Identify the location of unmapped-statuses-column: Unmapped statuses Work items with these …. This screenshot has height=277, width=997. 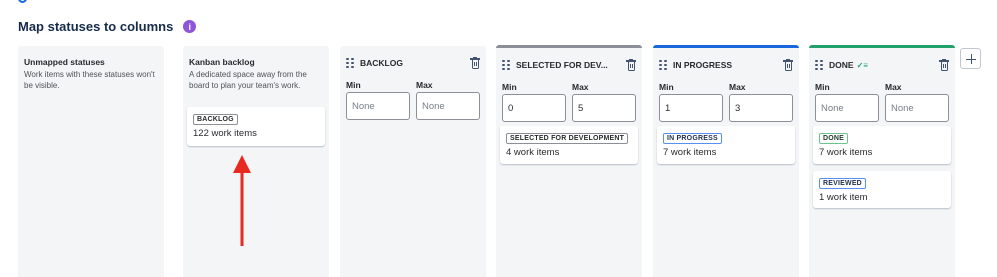
(91, 161).